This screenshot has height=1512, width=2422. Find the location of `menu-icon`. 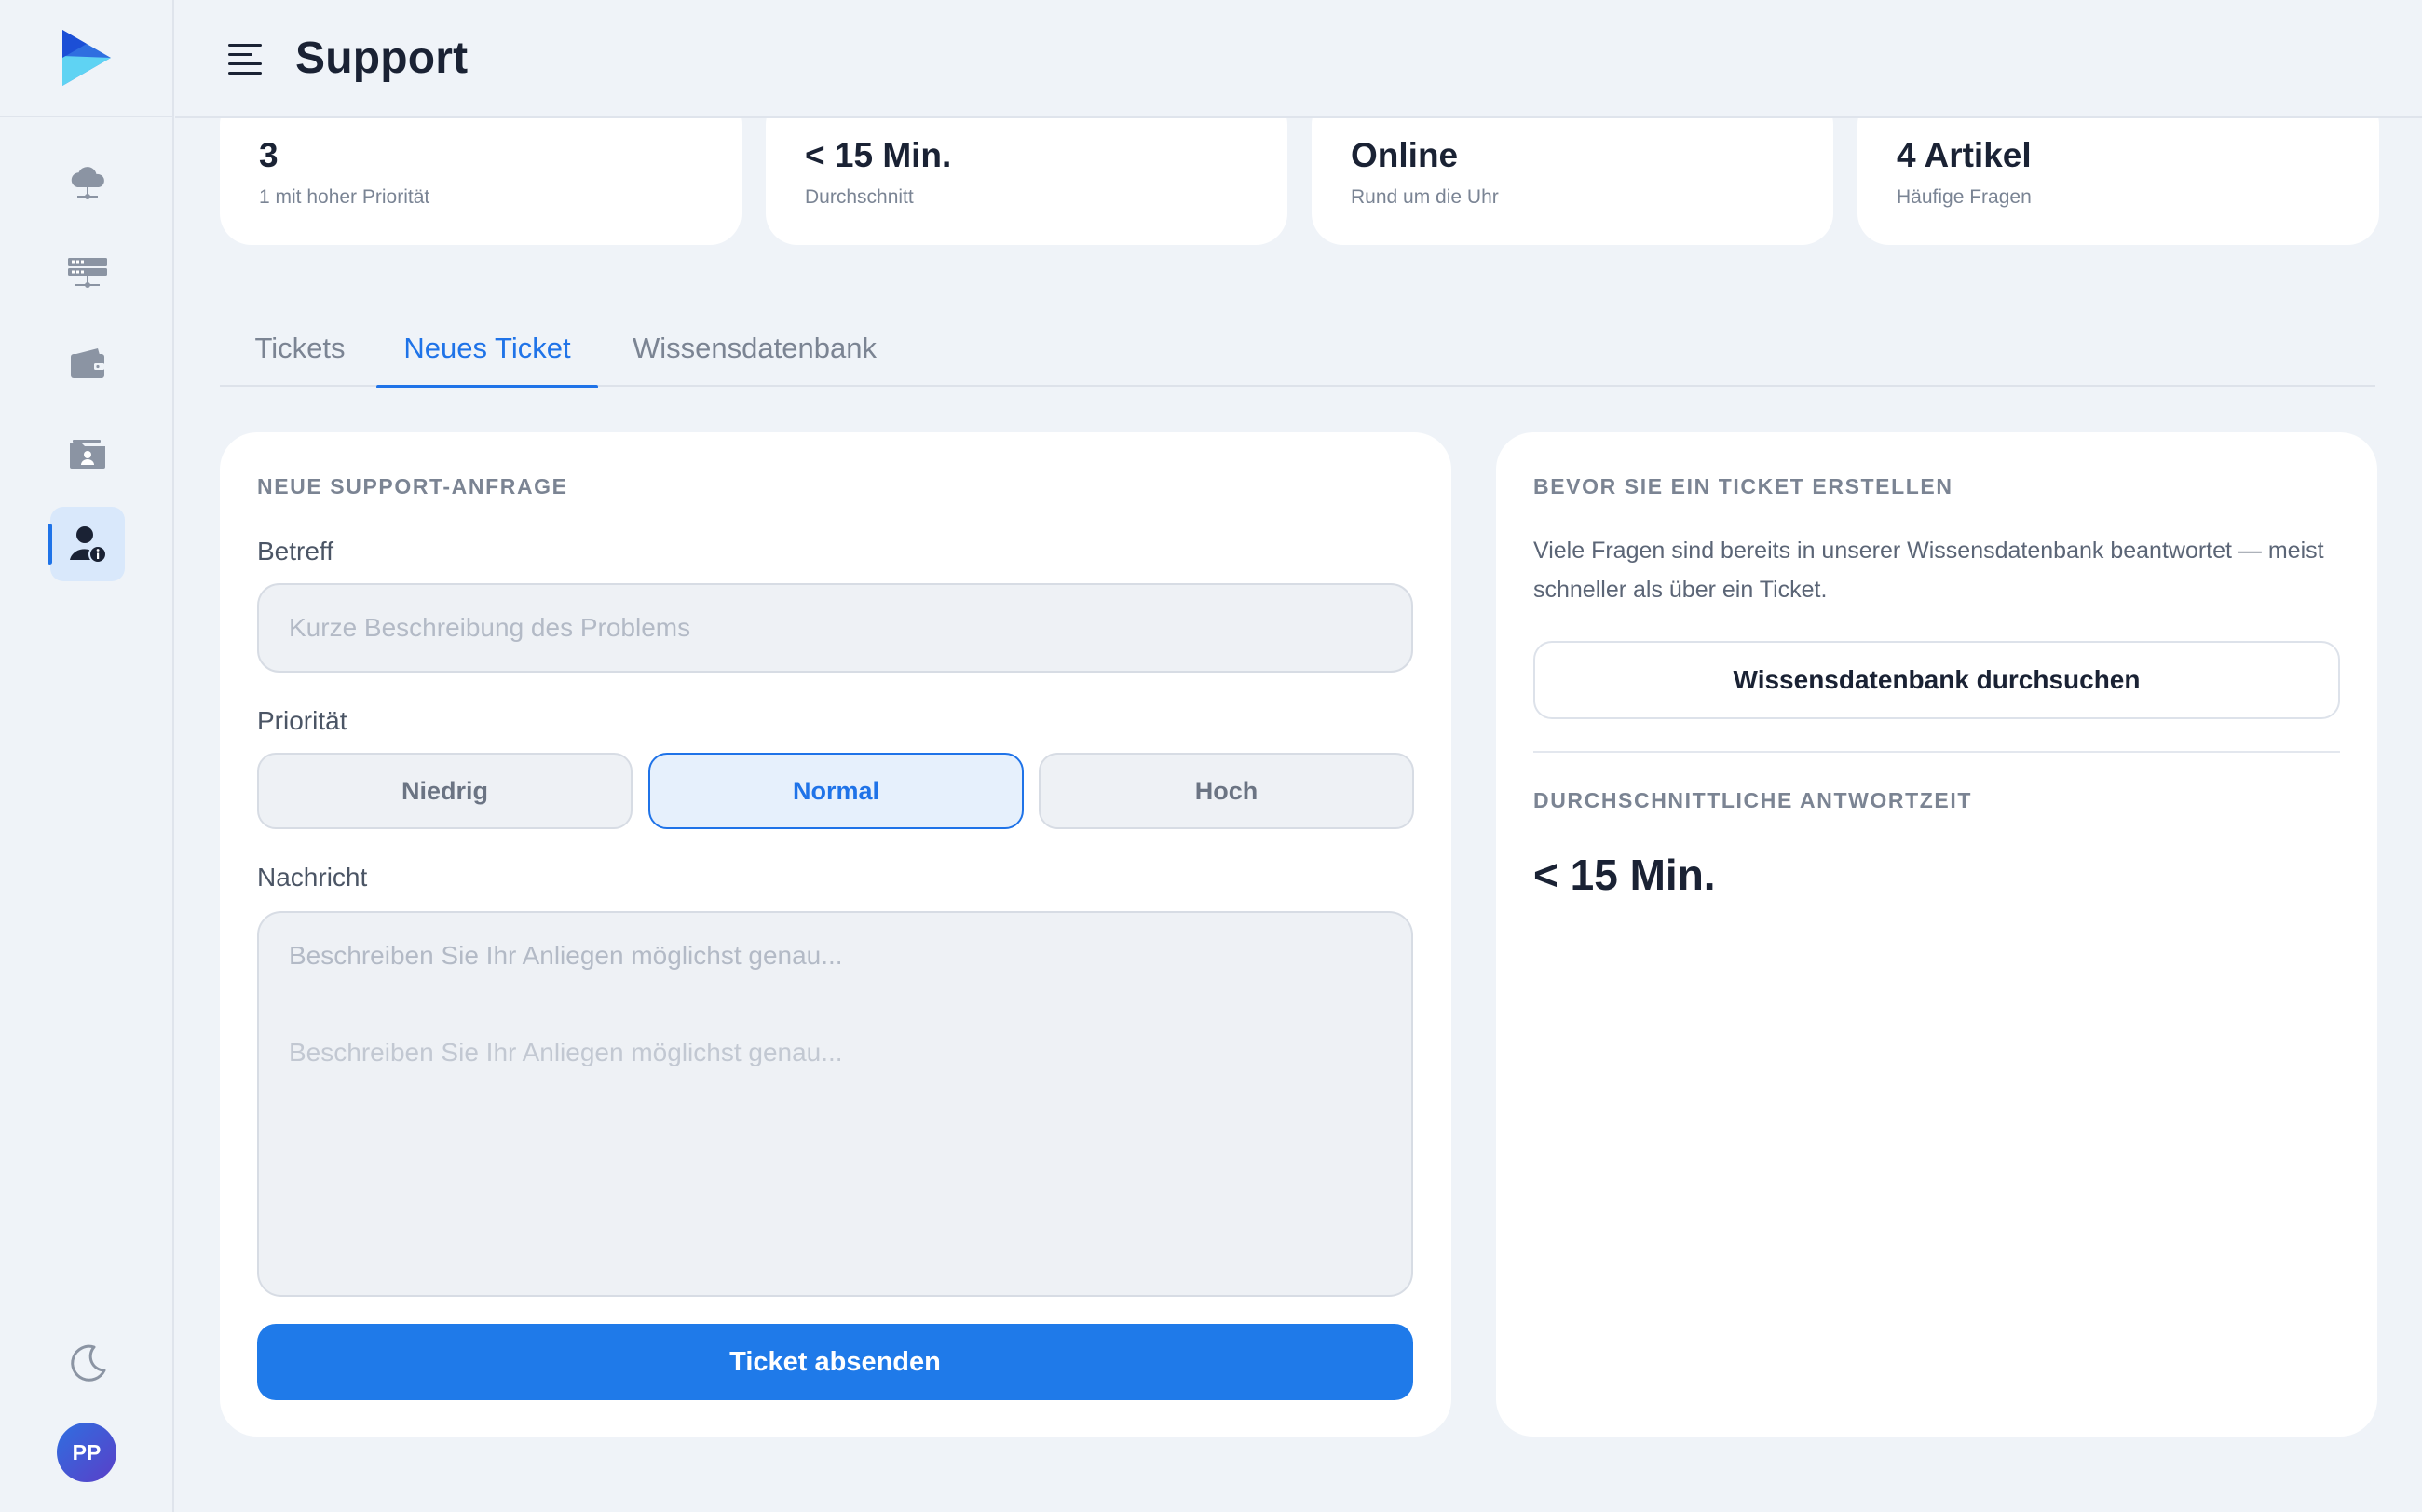

menu-icon is located at coordinates (245, 59).